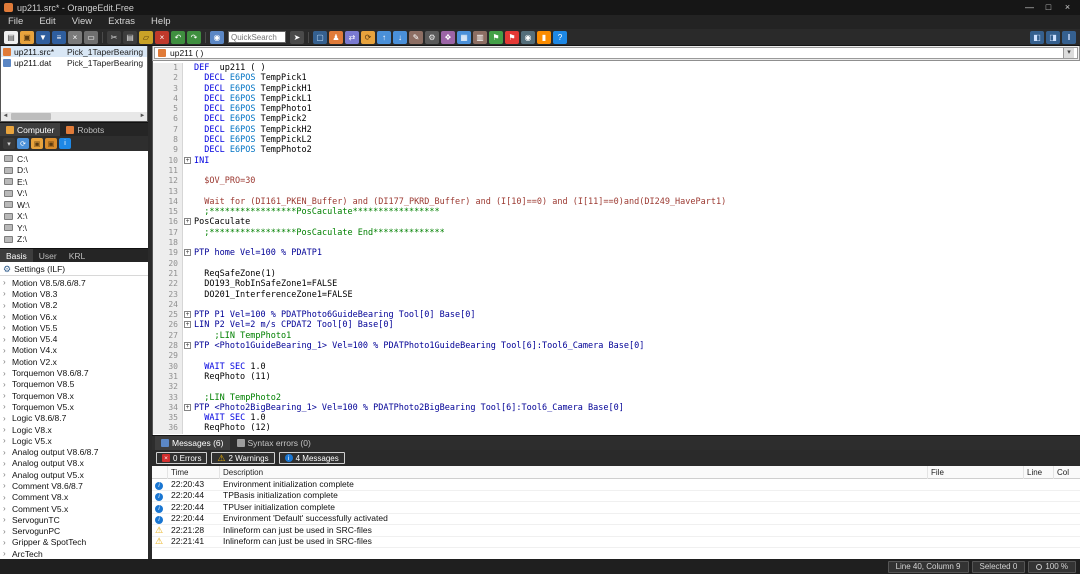 This screenshot has width=1080, height=574. Describe the element at coordinates (74, 316) in the screenshot. I see `ilf-tree-item: › Motion V6.x` at that location.